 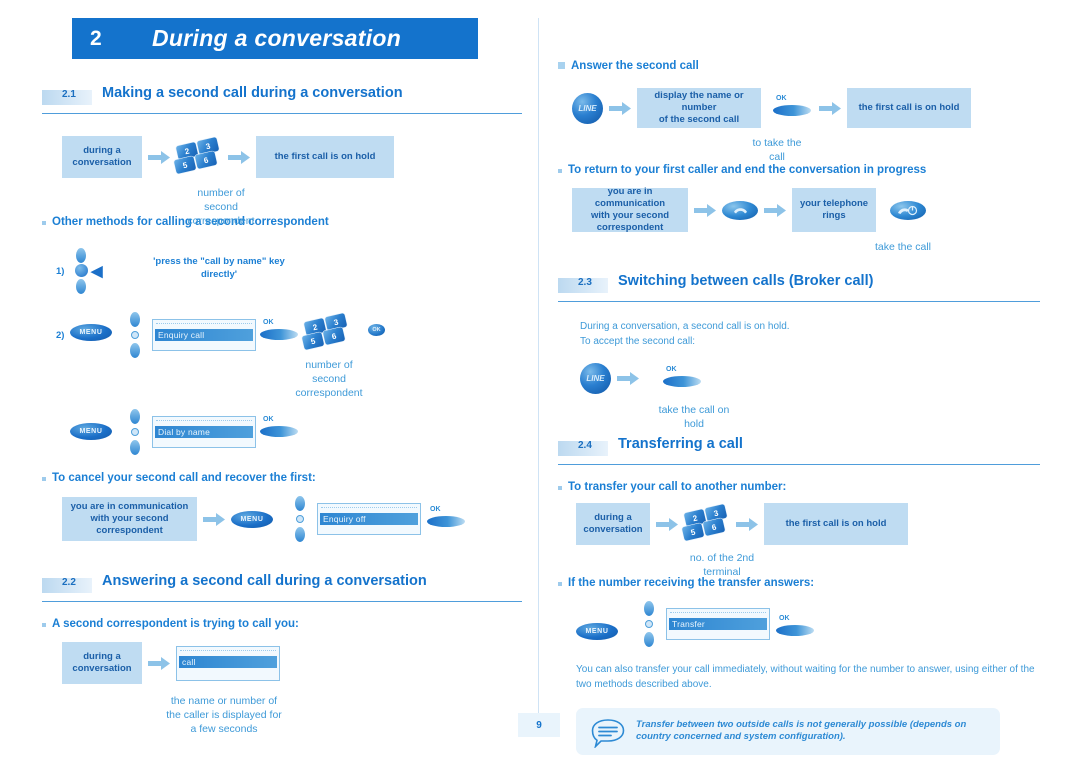 What do you see at coordinates (561, 65) in the screenshot?
I see `bullet-square-icon` at bounding box center [561, 65].